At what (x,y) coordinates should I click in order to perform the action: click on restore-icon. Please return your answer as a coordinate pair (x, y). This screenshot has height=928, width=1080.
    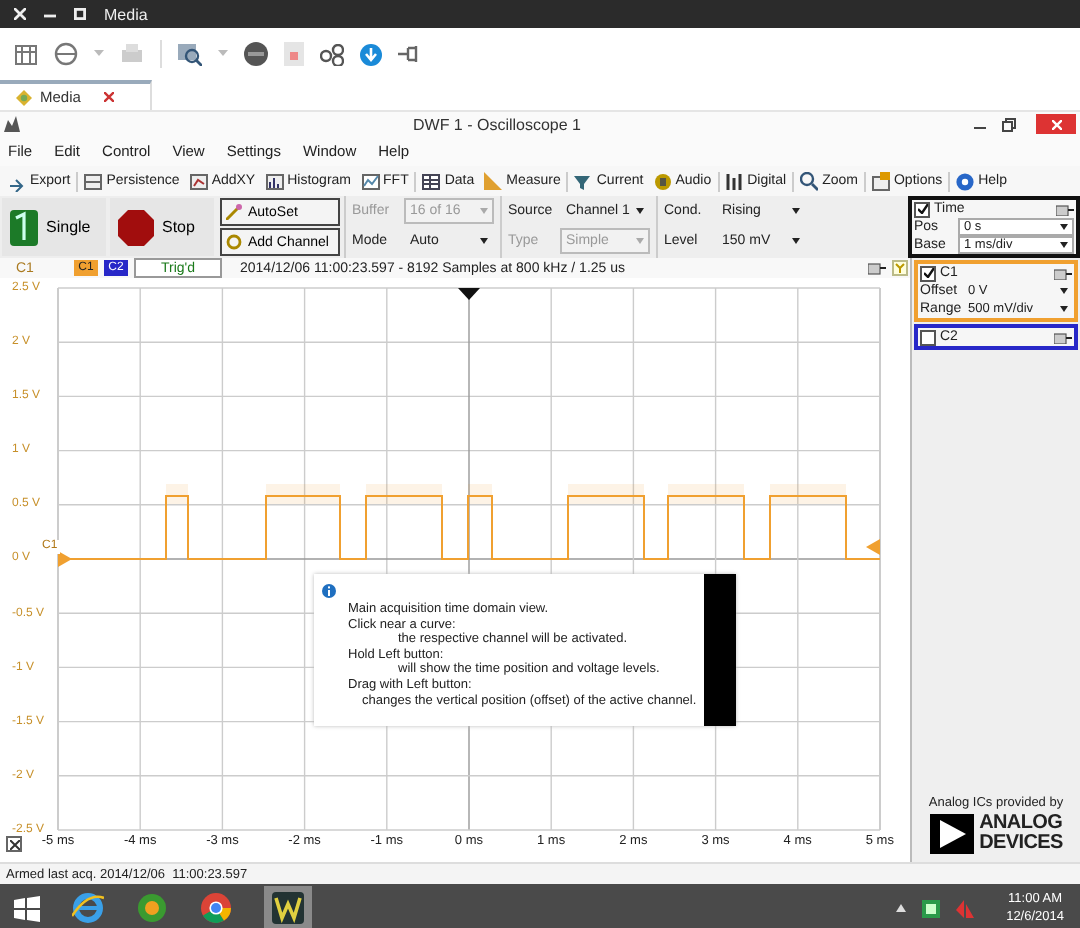
    Looking at the image, I should click on (1009, 124).